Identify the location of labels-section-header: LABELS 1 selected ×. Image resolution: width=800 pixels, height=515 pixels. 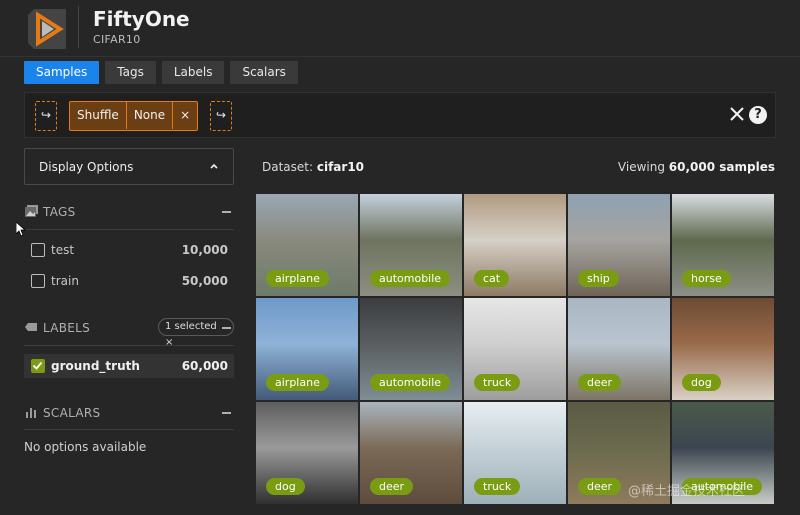
(129, 332).